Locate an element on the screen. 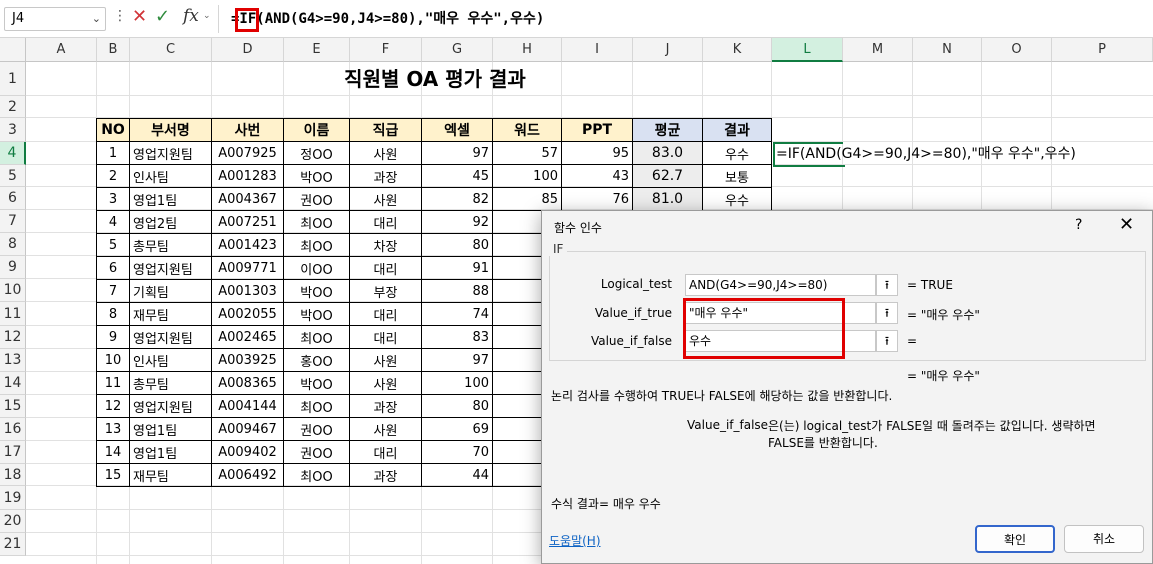 The height and width of the screenshot is (564, 1153). table-cell: 45 is located at coordinates (457, 176).